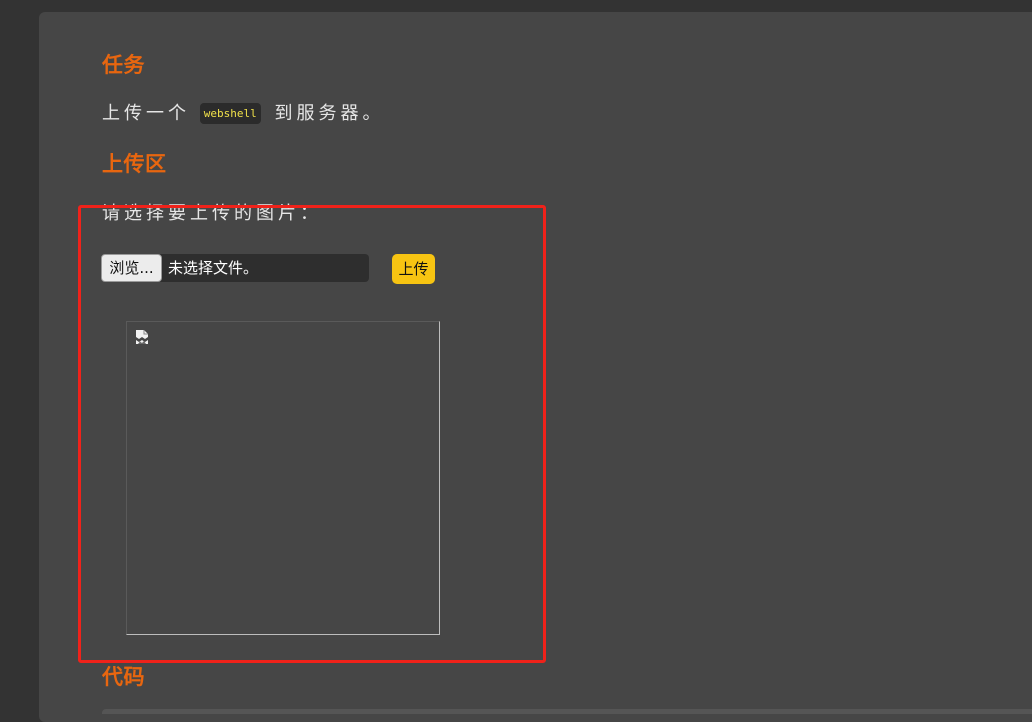 The image size is (1032, 722). What do you see at coordinates (212, 213) in the screenshot?
I see `upload-prompt: 请选择要上传的图片：` at bounding box center [212, 213].